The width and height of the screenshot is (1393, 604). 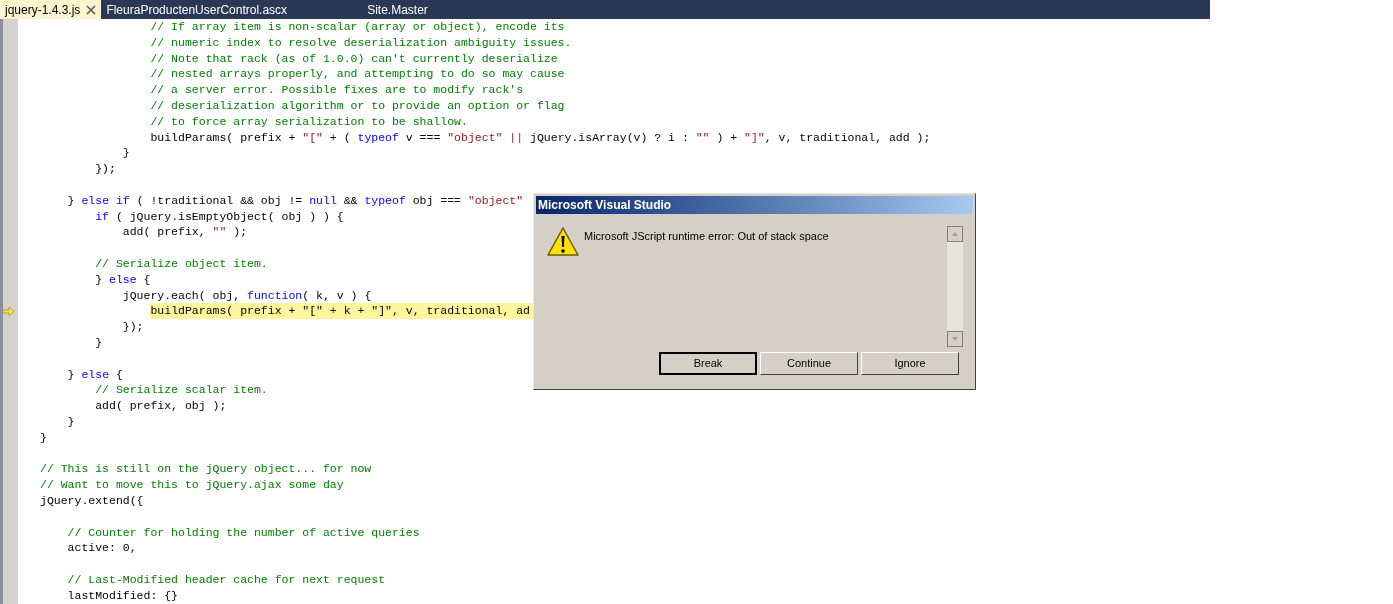 I want to click on code-line: // This is still on the jQuery object... for now, so click(x=206, y=469).